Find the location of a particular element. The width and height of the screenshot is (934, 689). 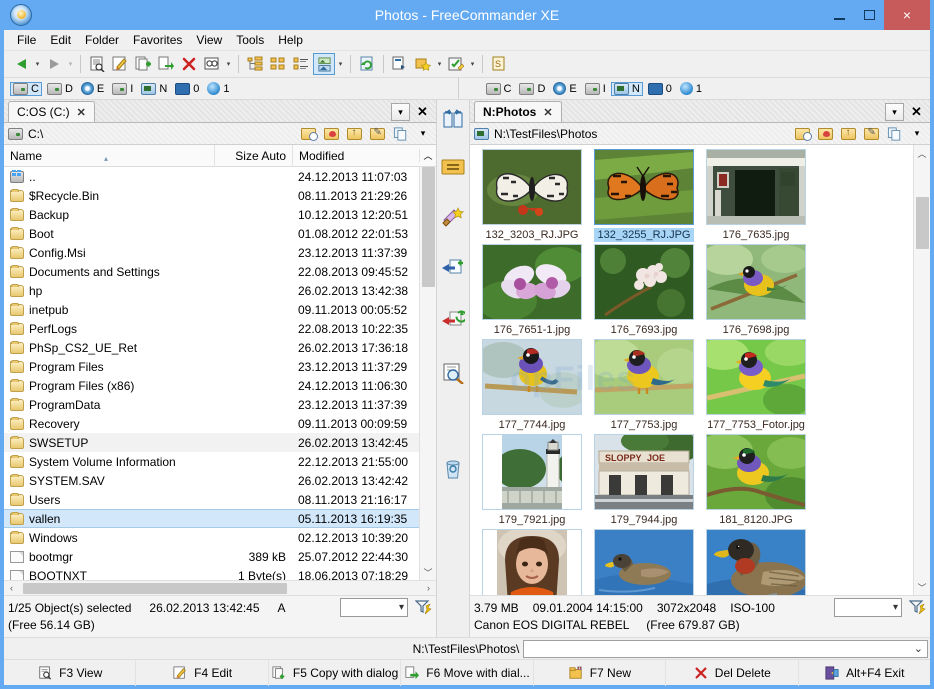

view-dropdown-icon: ▾ is located at coordinates (340, 64).